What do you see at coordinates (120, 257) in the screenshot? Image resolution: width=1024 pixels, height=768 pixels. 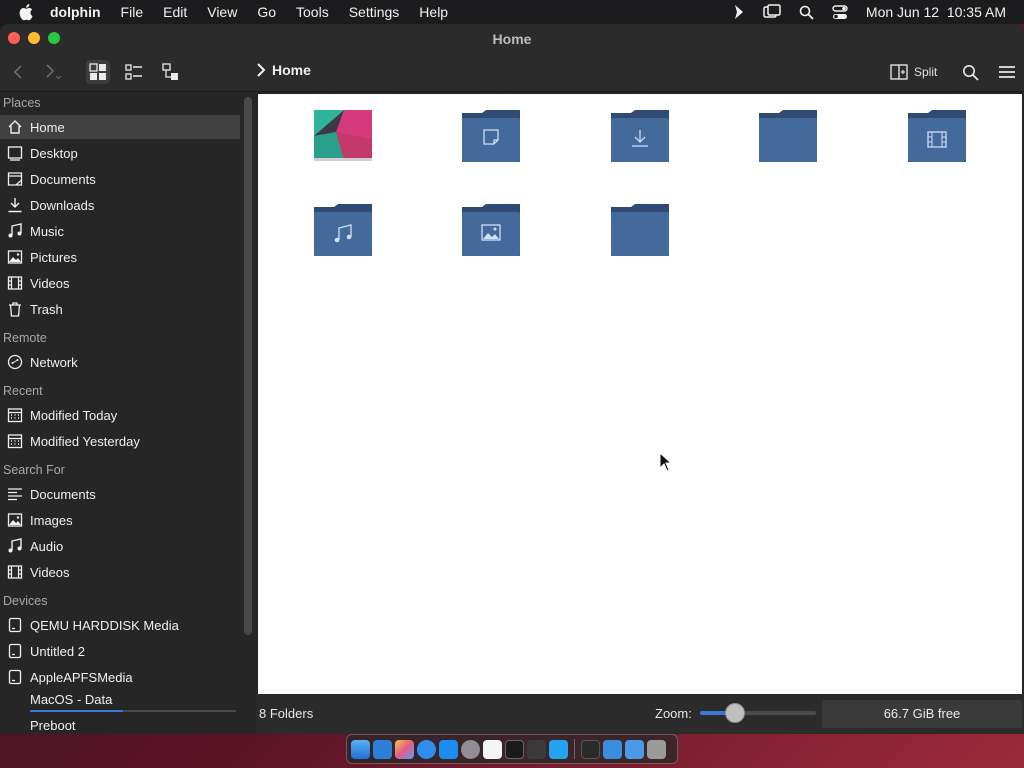 I see `sidebar-item-pictures: Pictures` at bounding box center [120, 257].